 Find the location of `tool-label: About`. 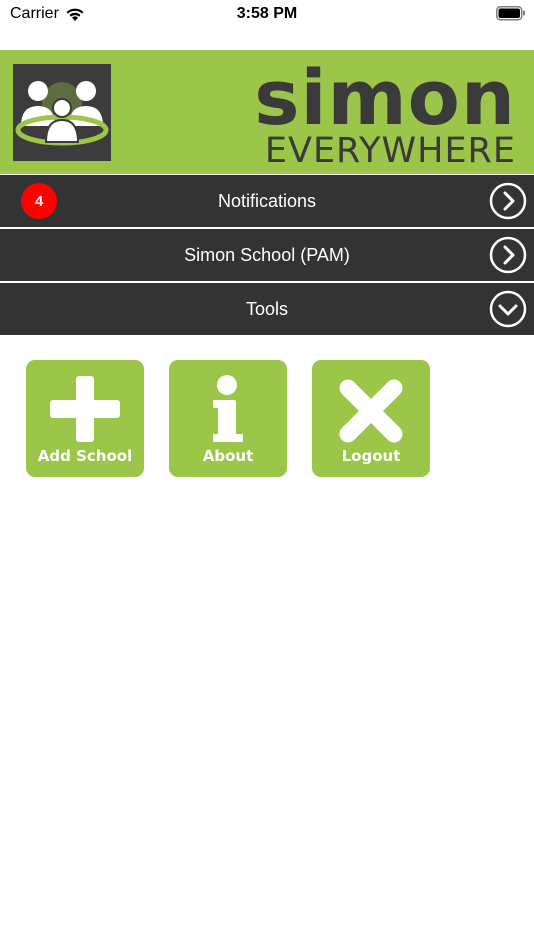

tool-label: About is located at coordinates (228, 456).